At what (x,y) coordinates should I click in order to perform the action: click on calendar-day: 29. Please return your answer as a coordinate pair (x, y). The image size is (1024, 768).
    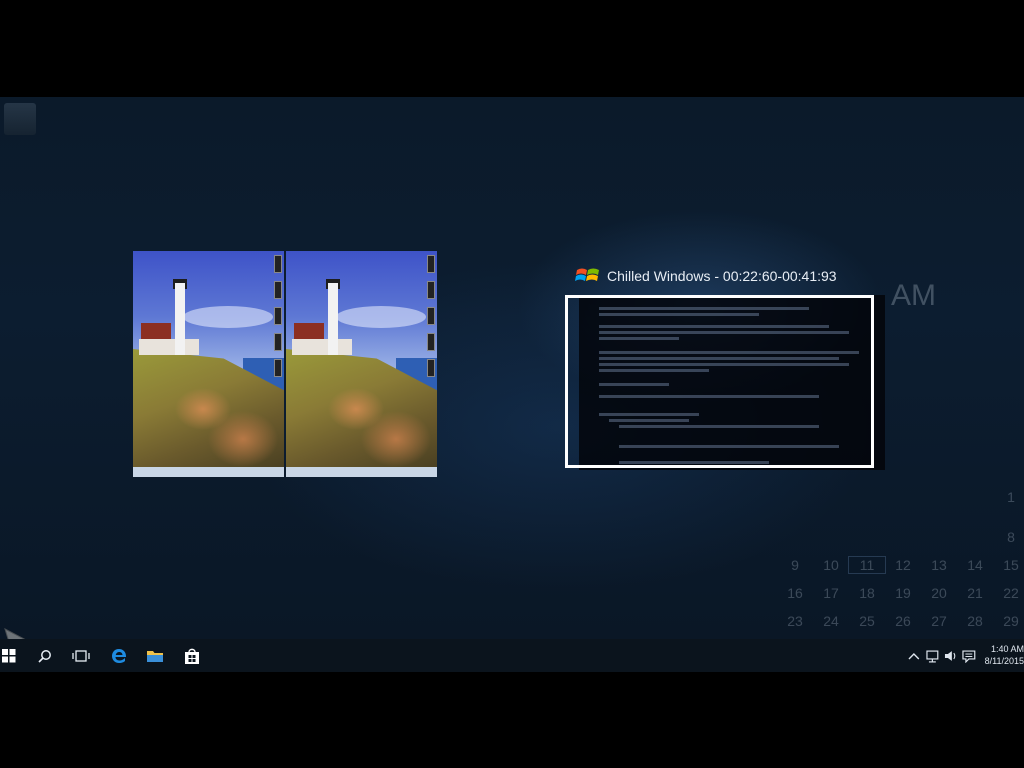
    Looking at the image, I should click on (1011, 621).